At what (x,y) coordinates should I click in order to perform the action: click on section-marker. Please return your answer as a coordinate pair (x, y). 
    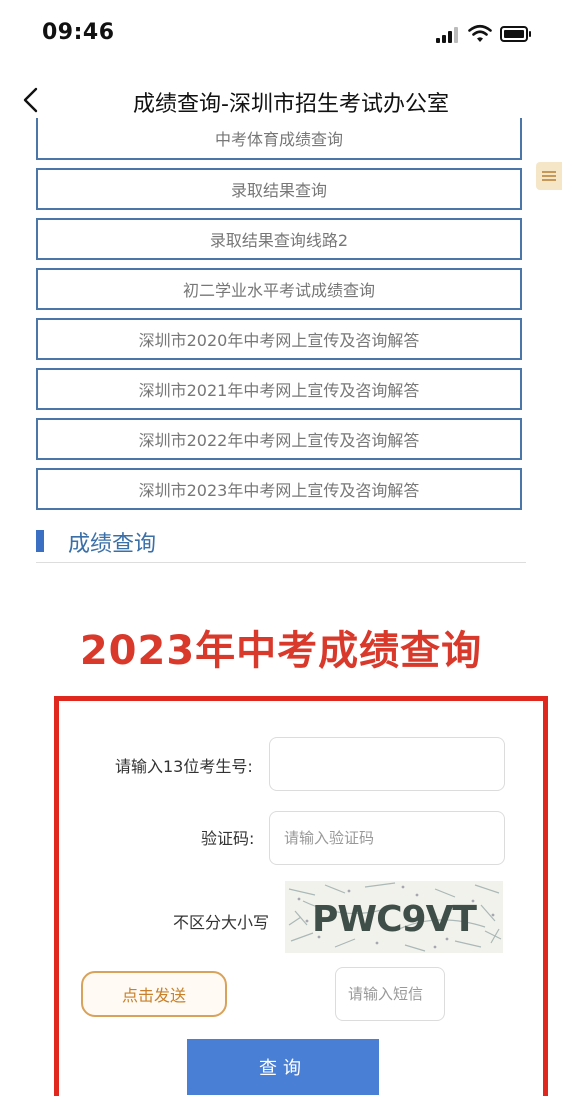
    Looking at the image, I should click on (40, 541).